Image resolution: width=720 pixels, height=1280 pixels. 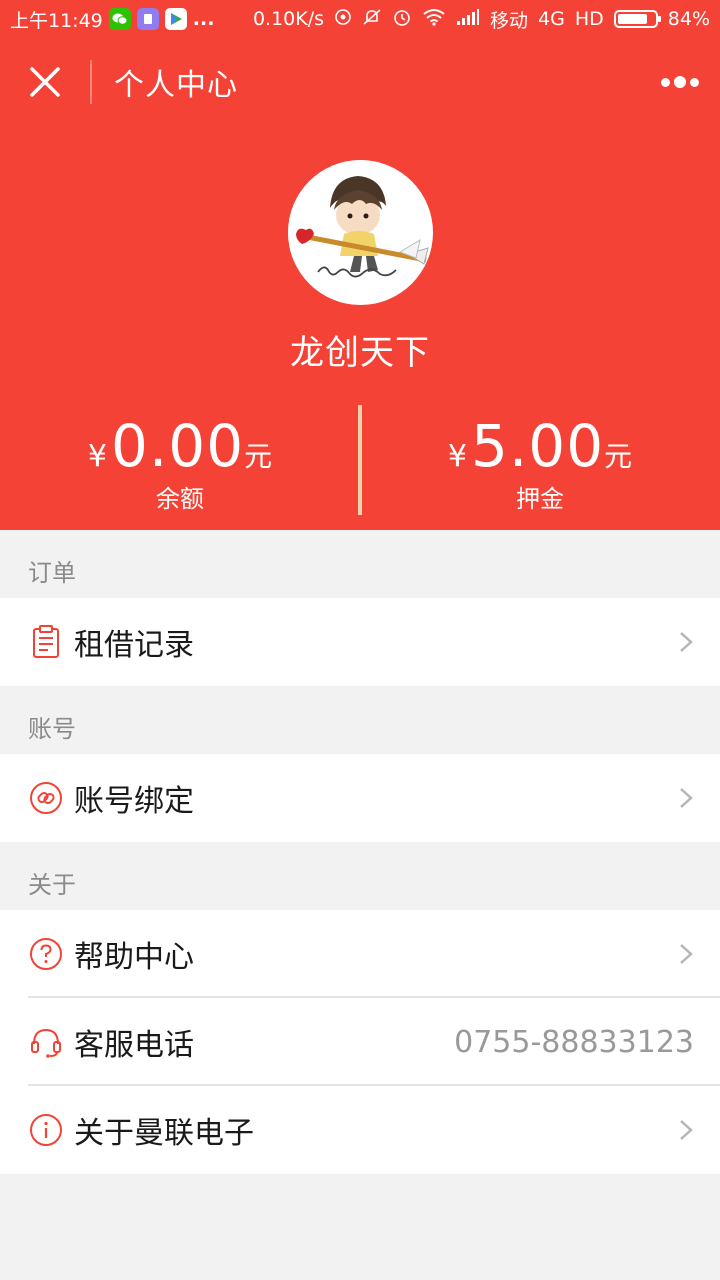 I want to click on signal-icon, so click(x=468, y=19).